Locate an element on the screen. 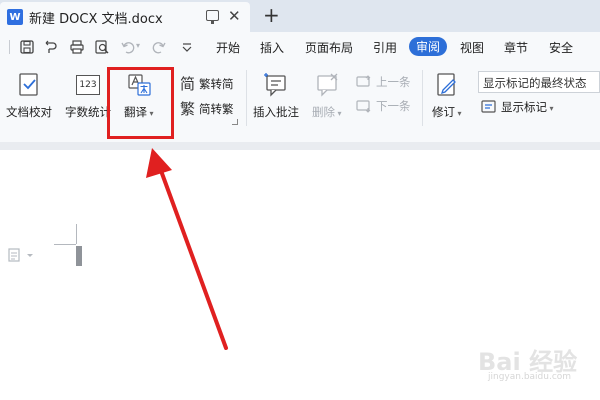  customize-quick-access-icon is located at coordinates (187, 47).